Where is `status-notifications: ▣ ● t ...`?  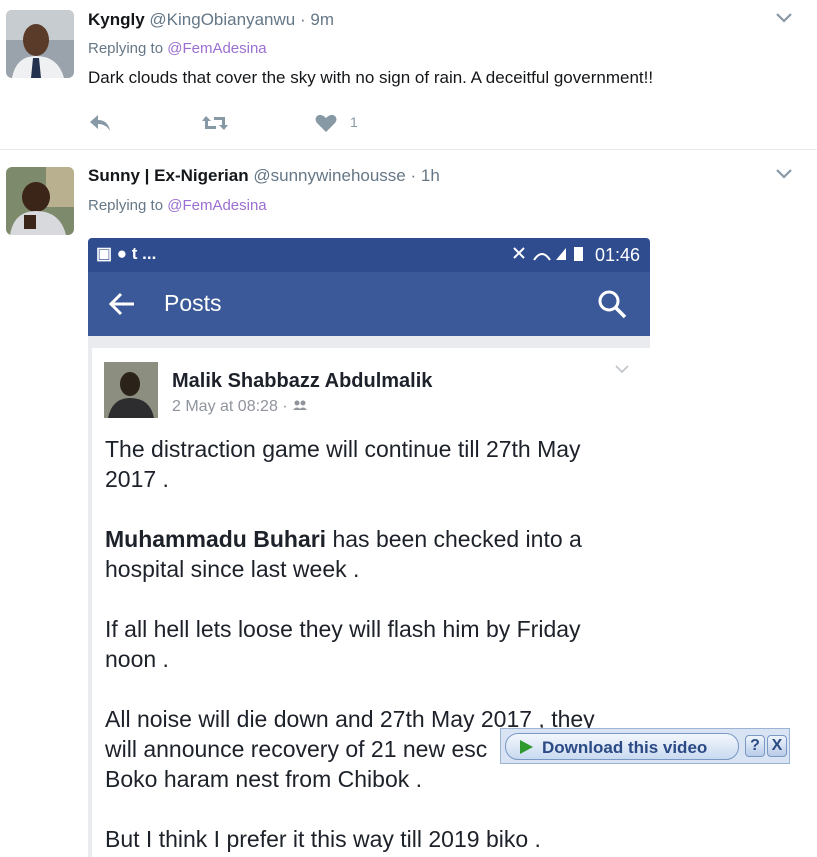
status-notifications: ▣ ● t ... is located at coordinates (126, 253).